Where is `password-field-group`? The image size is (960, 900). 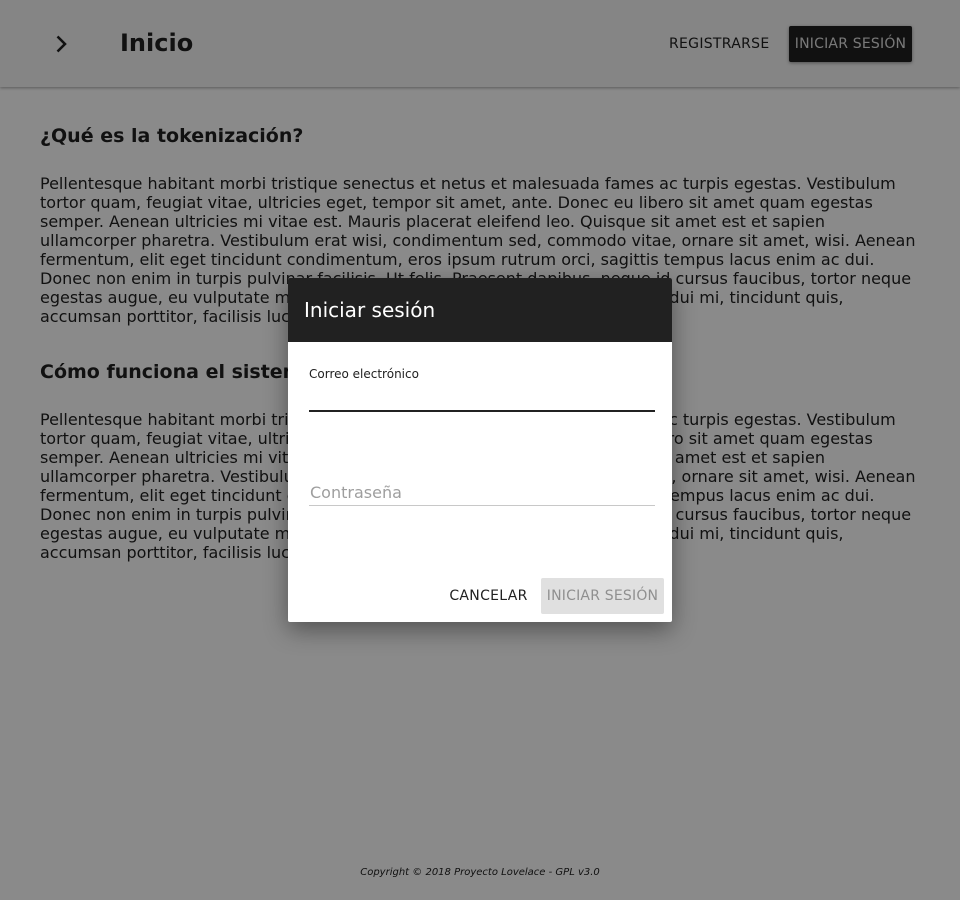
password-field-group is located at coordinates (482, 490).